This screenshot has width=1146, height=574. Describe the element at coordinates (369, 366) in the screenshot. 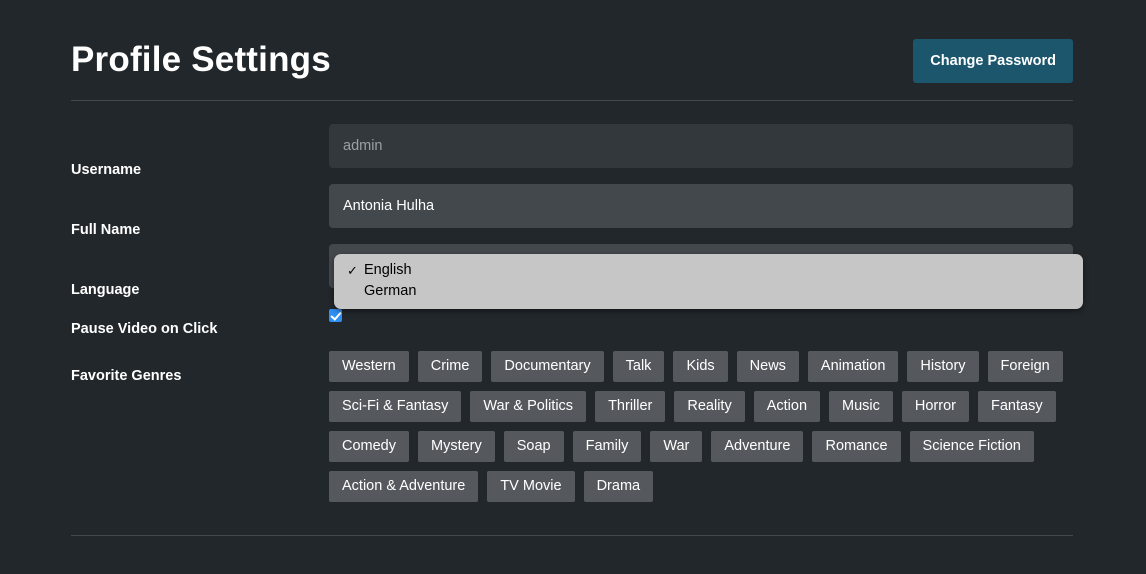

I see `genre-tag: Western` at that location.